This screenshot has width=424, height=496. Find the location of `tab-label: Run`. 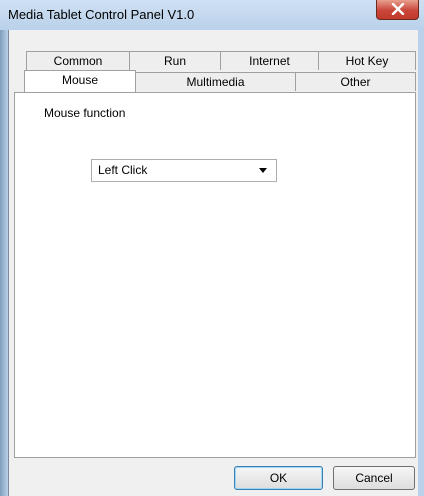

tab-label: Run is located at coordinates (174, 61).